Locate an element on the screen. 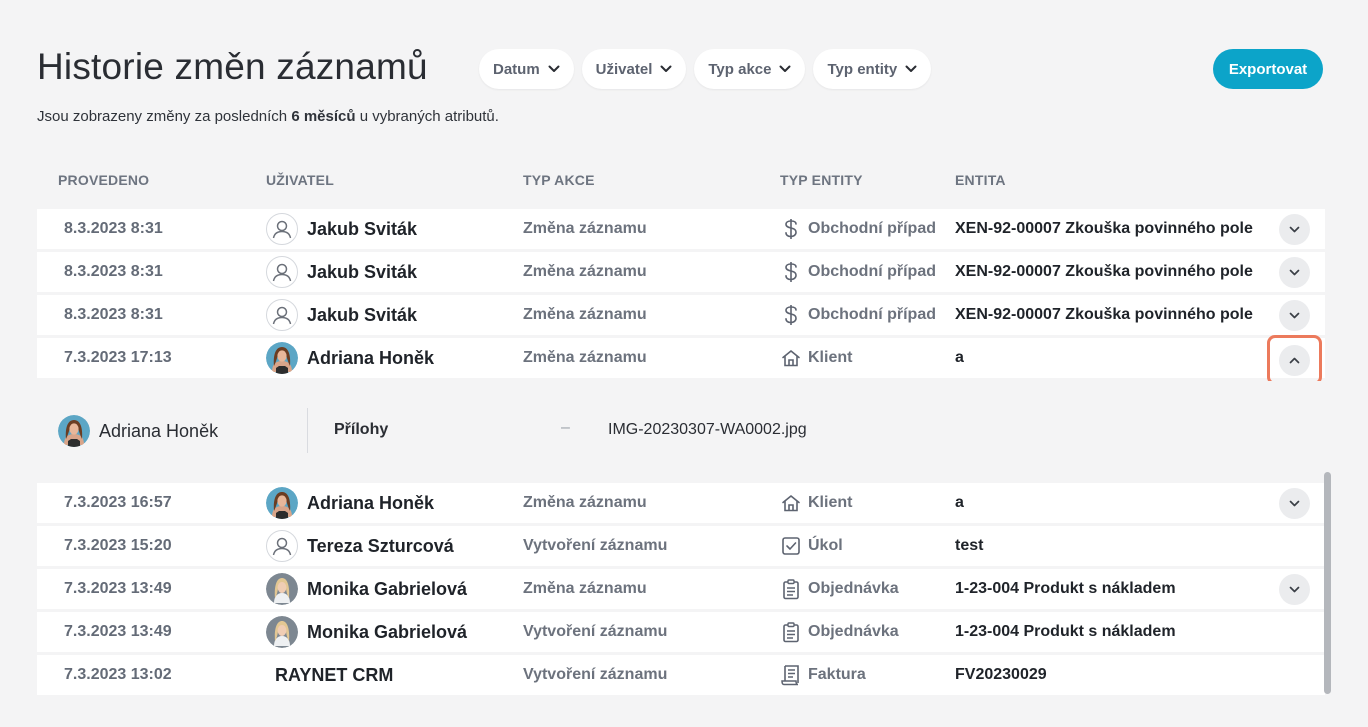  row-user: RAYNET CRM is located at coordinates (329, 675).